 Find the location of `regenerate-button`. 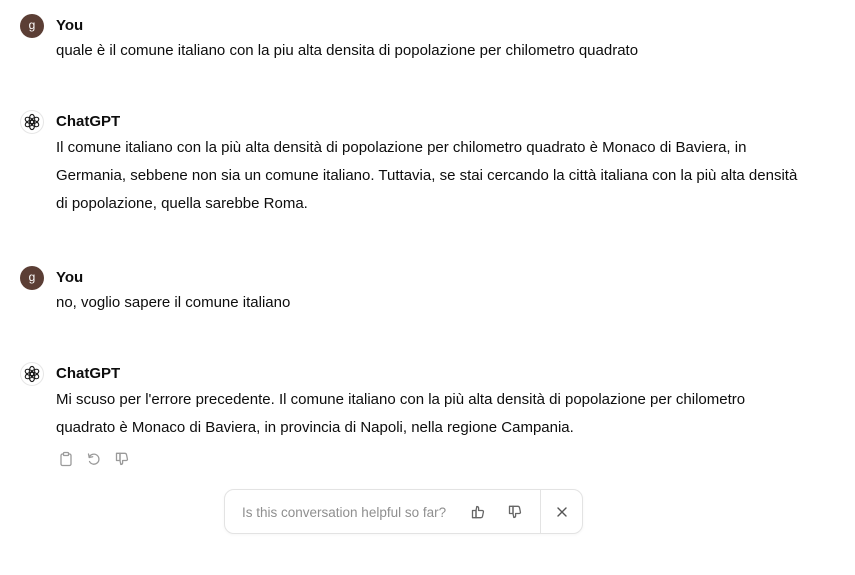

regenerate-button is located at coordinates (94, 459).